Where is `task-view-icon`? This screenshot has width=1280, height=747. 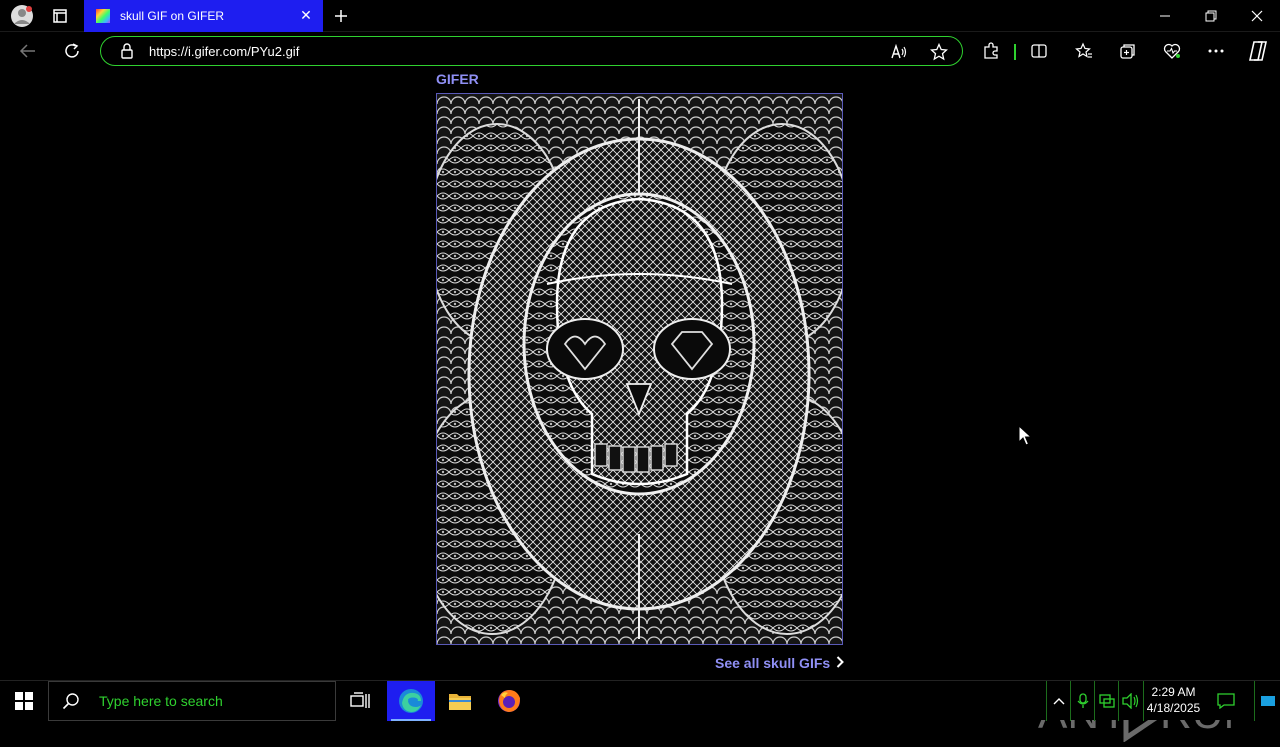
task-view-icon is located at coordinates (360, 701).